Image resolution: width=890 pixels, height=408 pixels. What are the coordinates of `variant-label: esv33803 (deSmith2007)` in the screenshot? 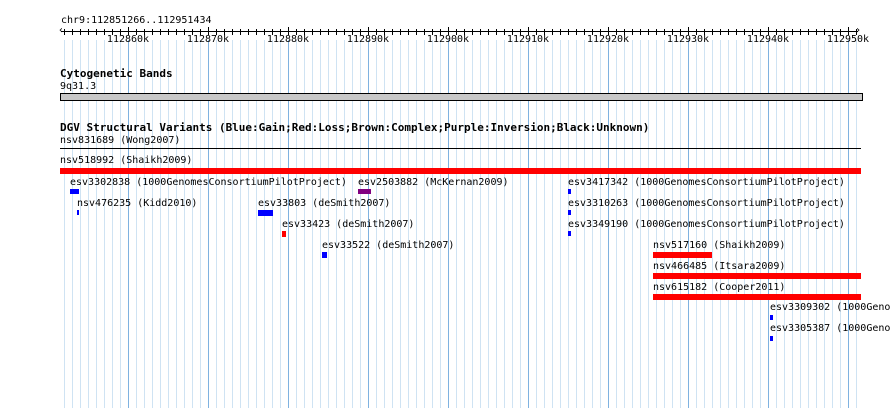 It's located at (324, 204).